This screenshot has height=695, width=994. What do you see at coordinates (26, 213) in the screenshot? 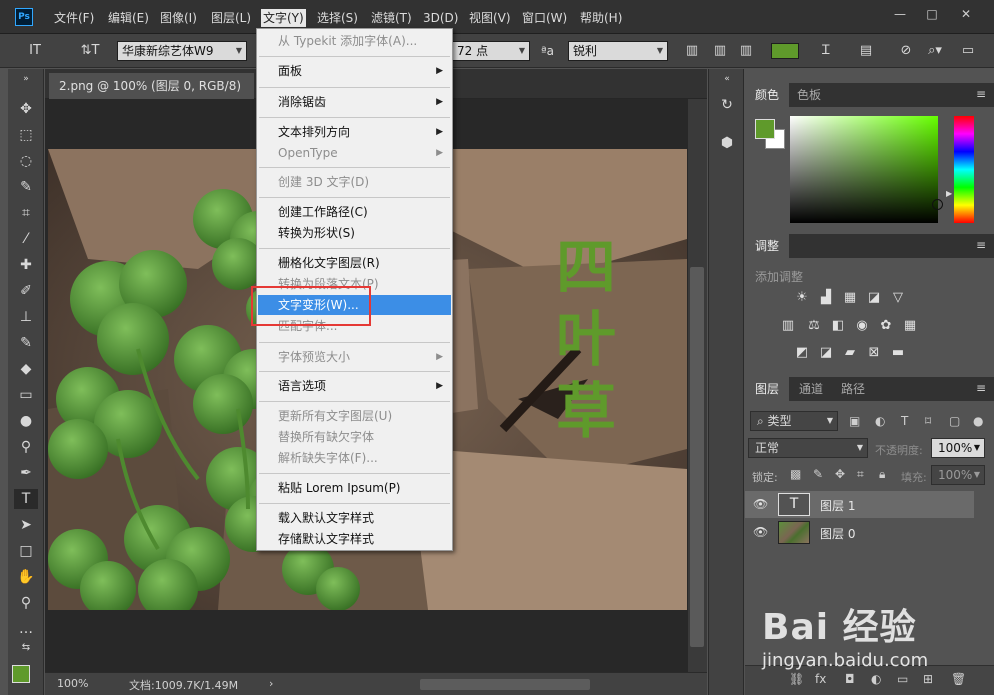
I see `crop-tool-icon: ⌗` at bounding box center [26, 213].